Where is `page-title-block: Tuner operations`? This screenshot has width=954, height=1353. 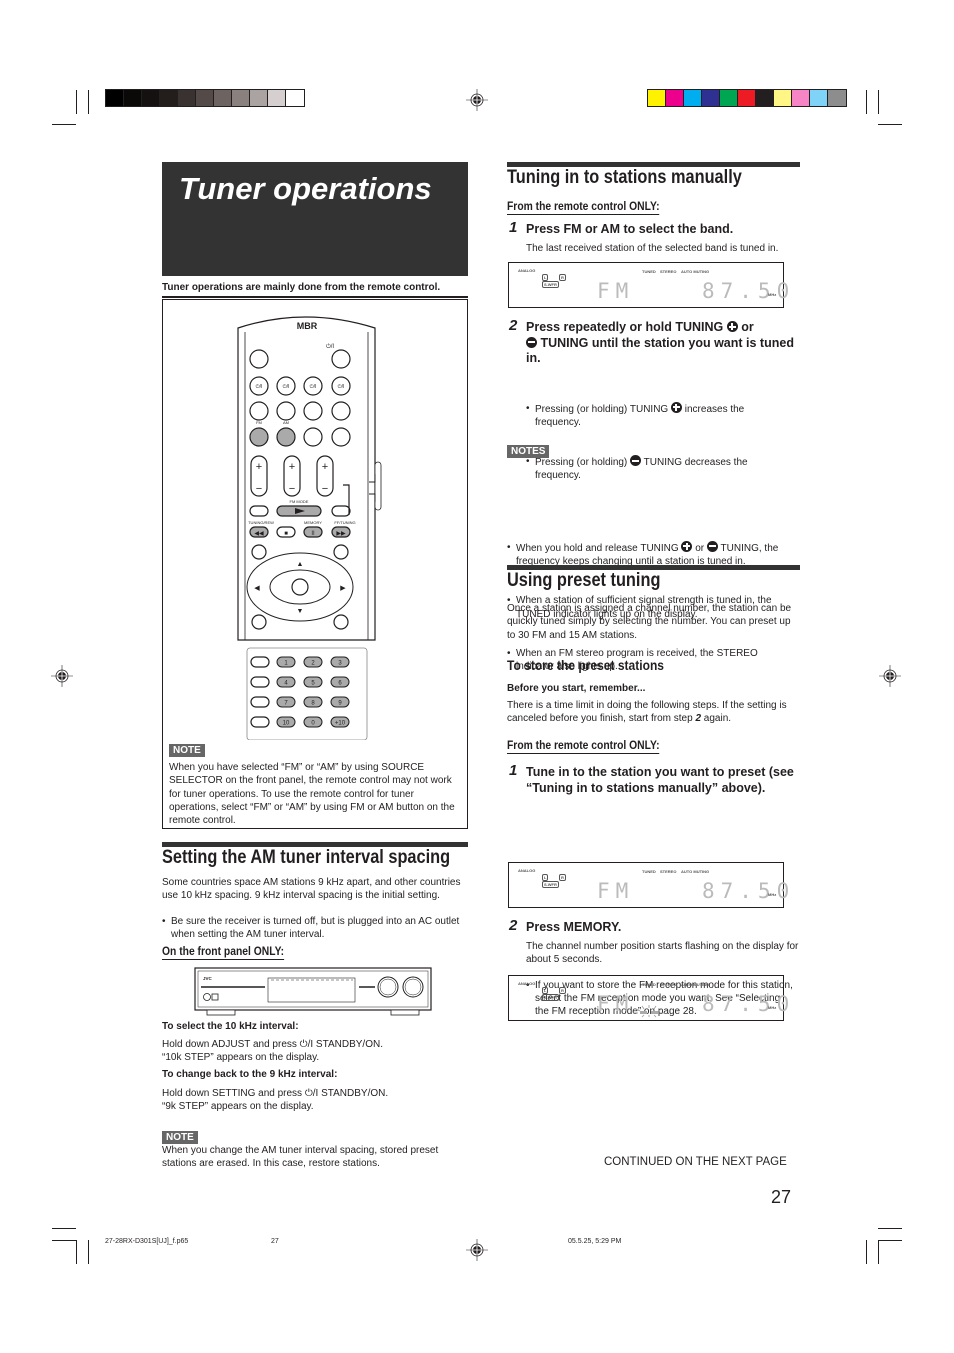 page-title-block: Tuner operations is located at coordinates (315, 219).